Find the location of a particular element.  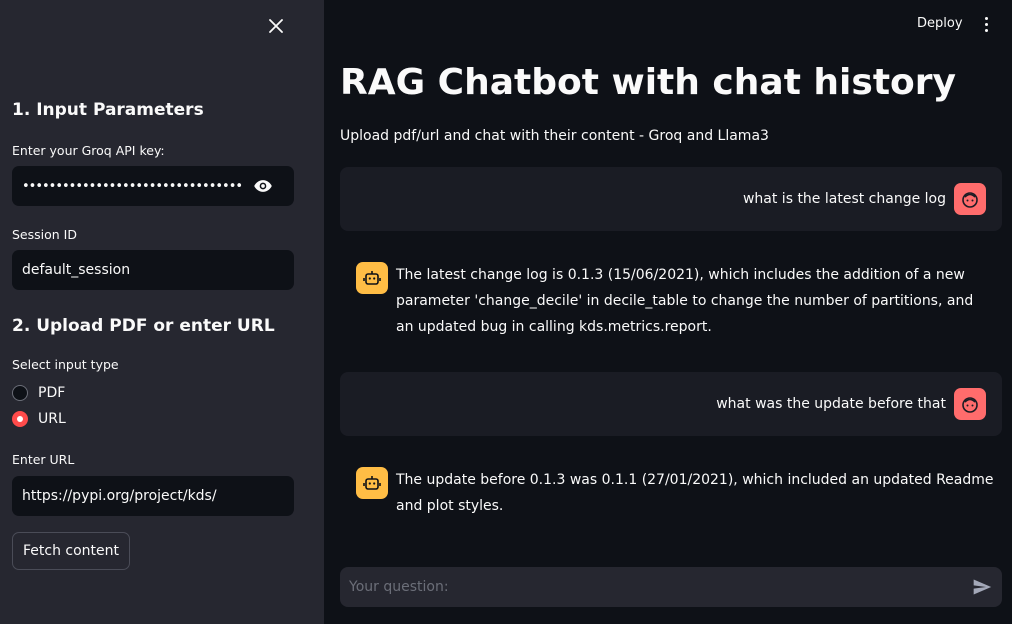

page-title: RAG Chatbot with chat history is located at coordinates (648, 82).